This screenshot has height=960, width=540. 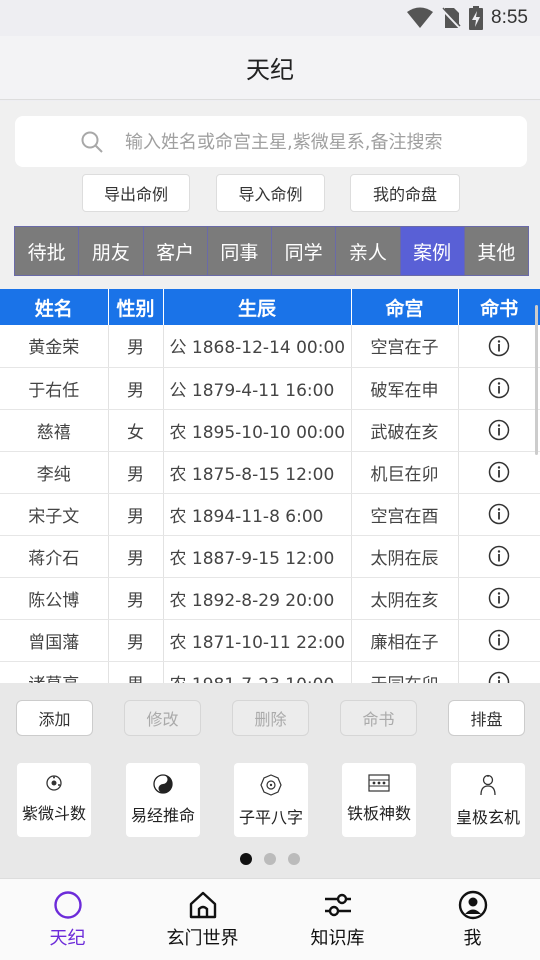 What do you see at coordinates (111, 251) in the screenshot?
I see `tab-1: 朋友` at bounding box center [111, 251].